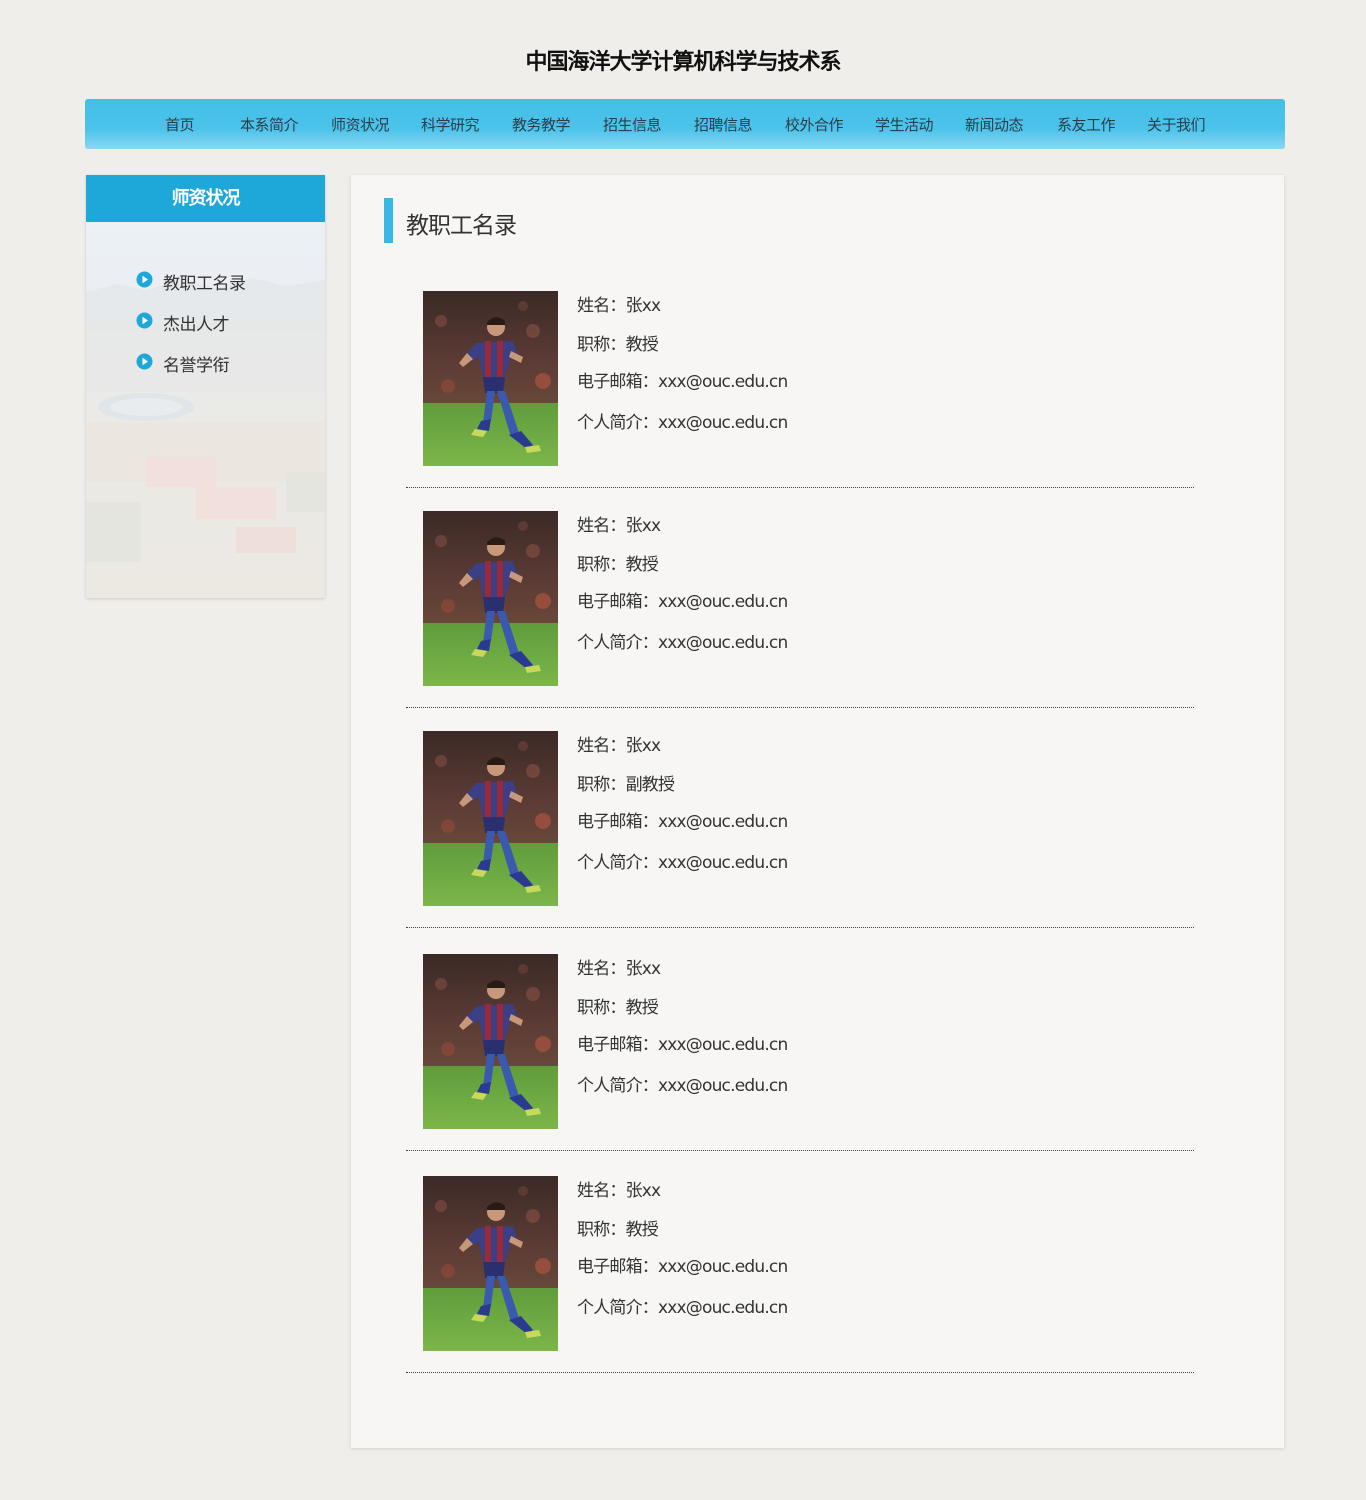  Describe the element at coordinates (196, 366) in the screenshot. I see `sidebar-item-label: 名誉学衔` at that location.